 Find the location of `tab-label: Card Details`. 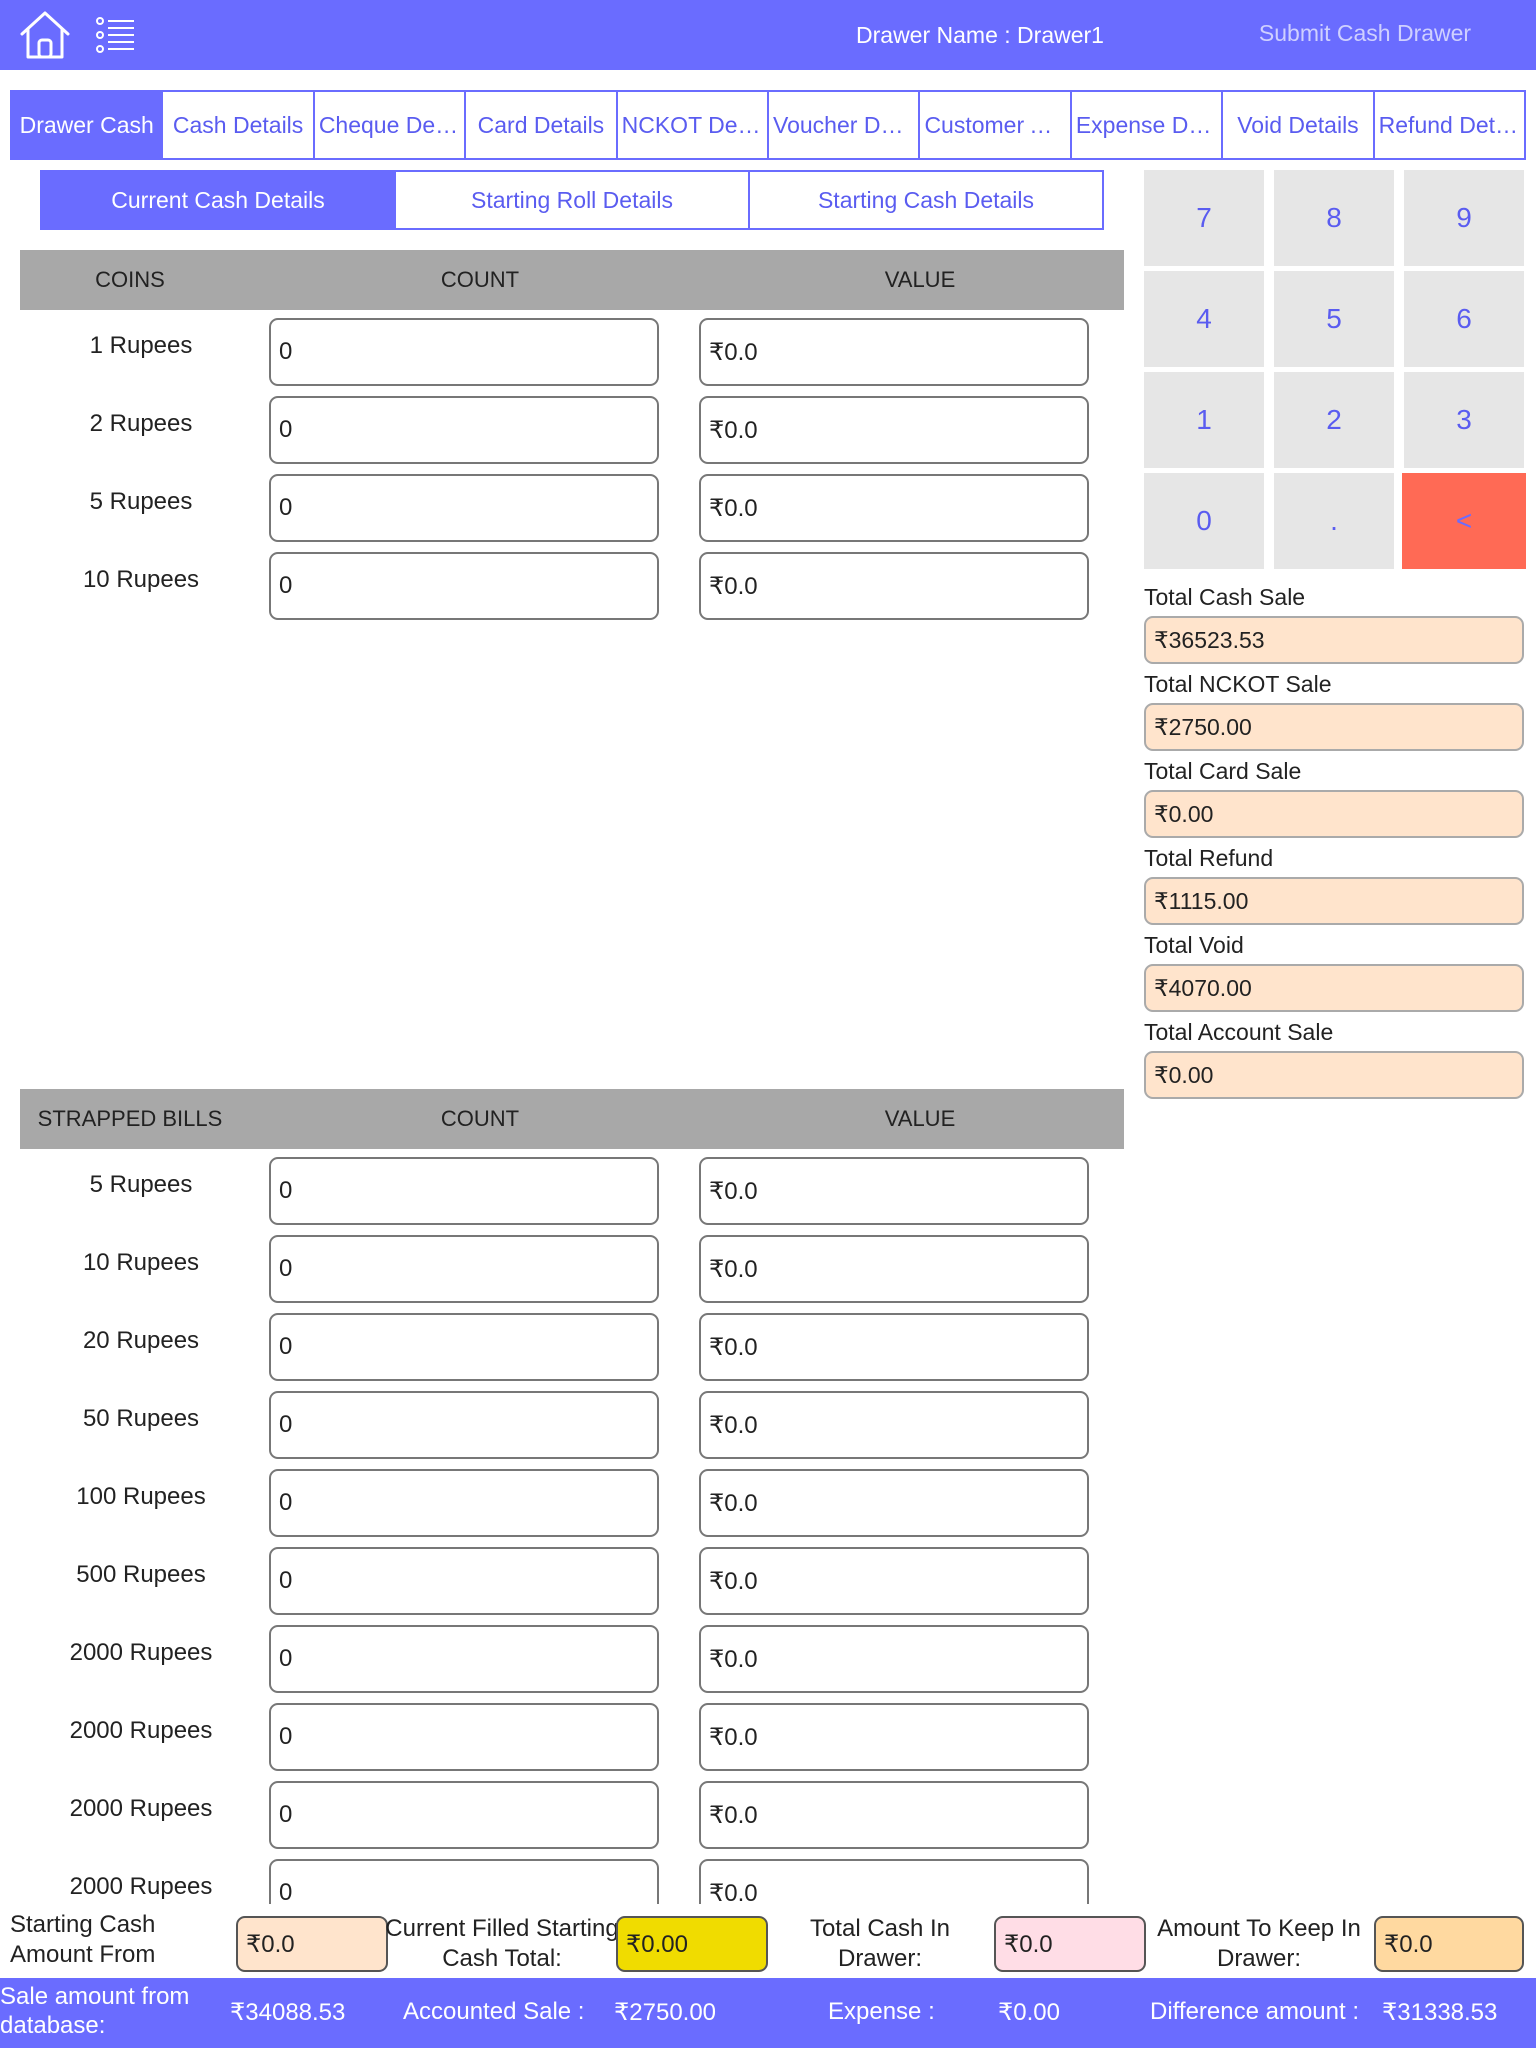

tab-label: Card Details is located at coordinates (541, 124).